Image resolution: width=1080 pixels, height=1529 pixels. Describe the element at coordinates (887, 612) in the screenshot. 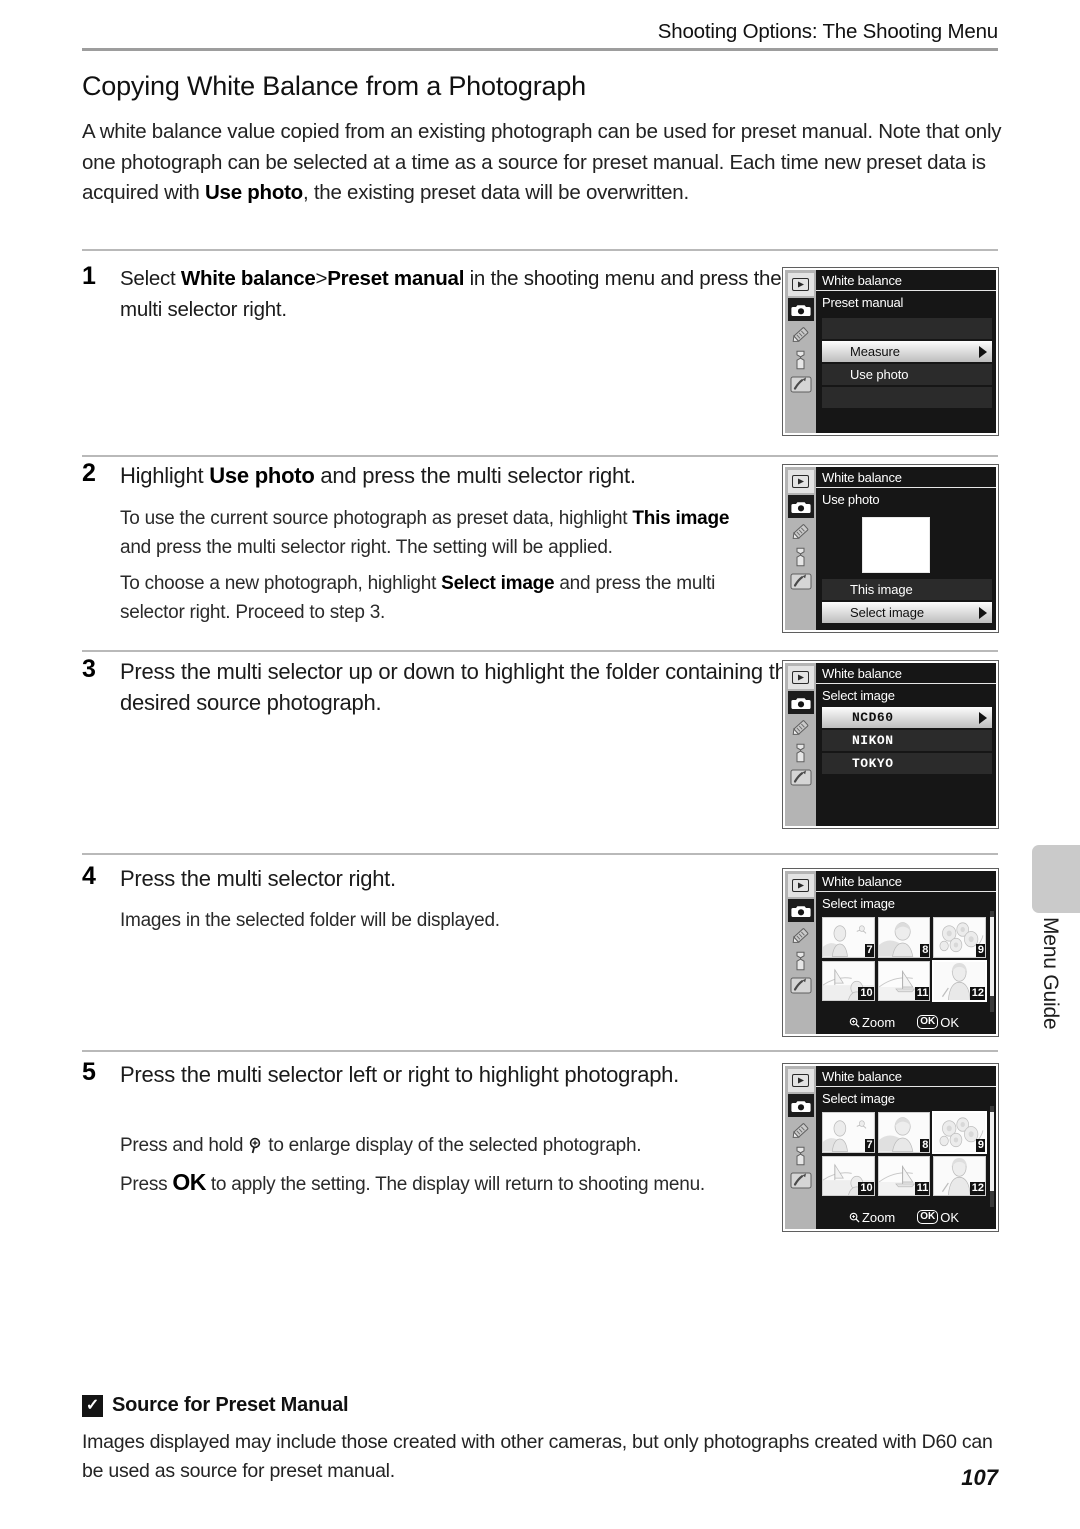

I see `lcd-2-select-image-label: Select image` at that location.